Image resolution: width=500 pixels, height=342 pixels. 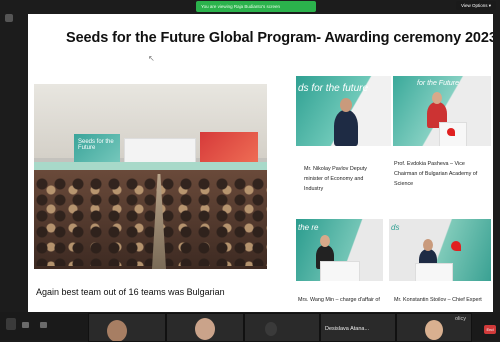 I want to click on speaker-figure, so click(x=346, y=128).